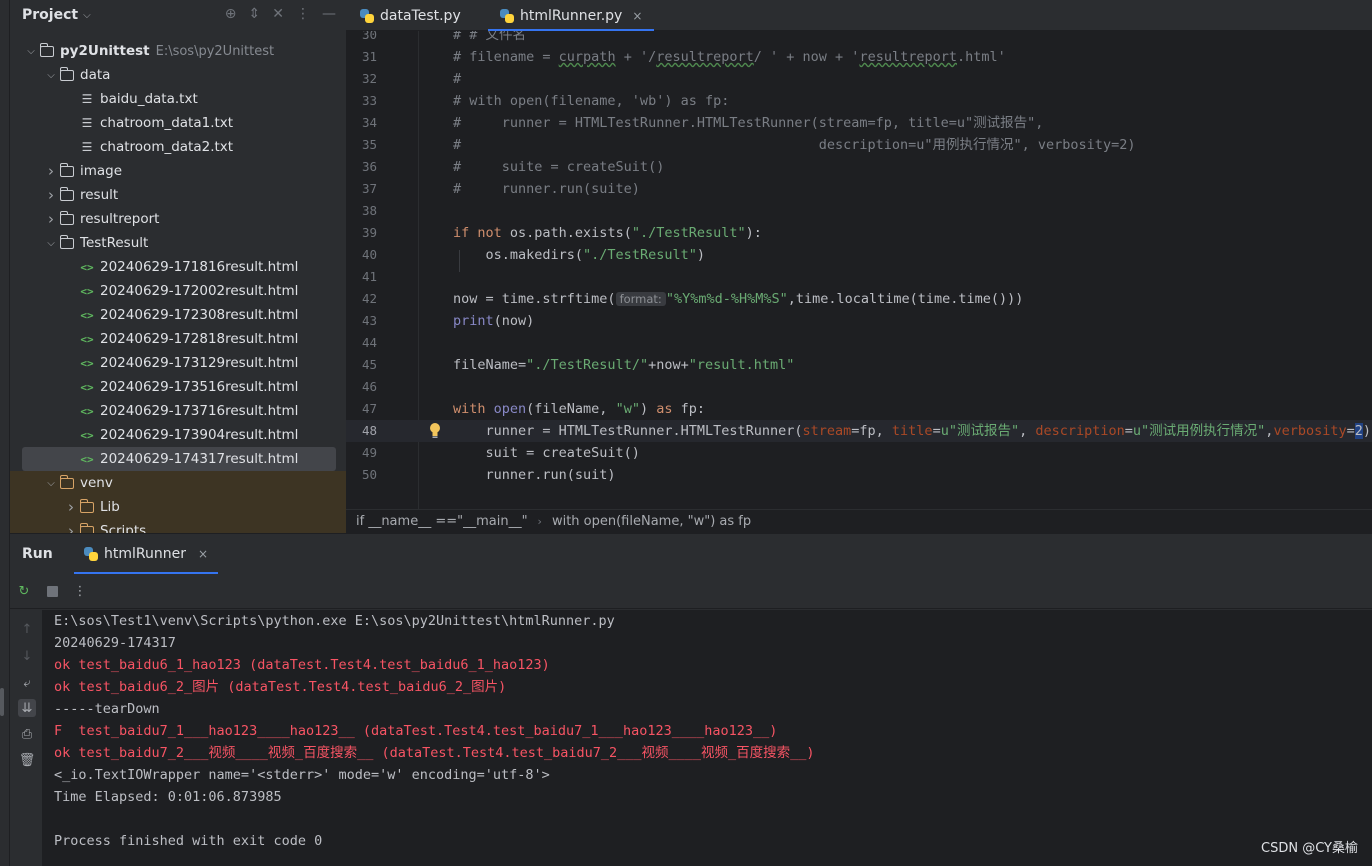 This screenshot has width=1372, height=866. I want to click on tree-item-file: <> 20240629-172002result.html, so click(173, 291).